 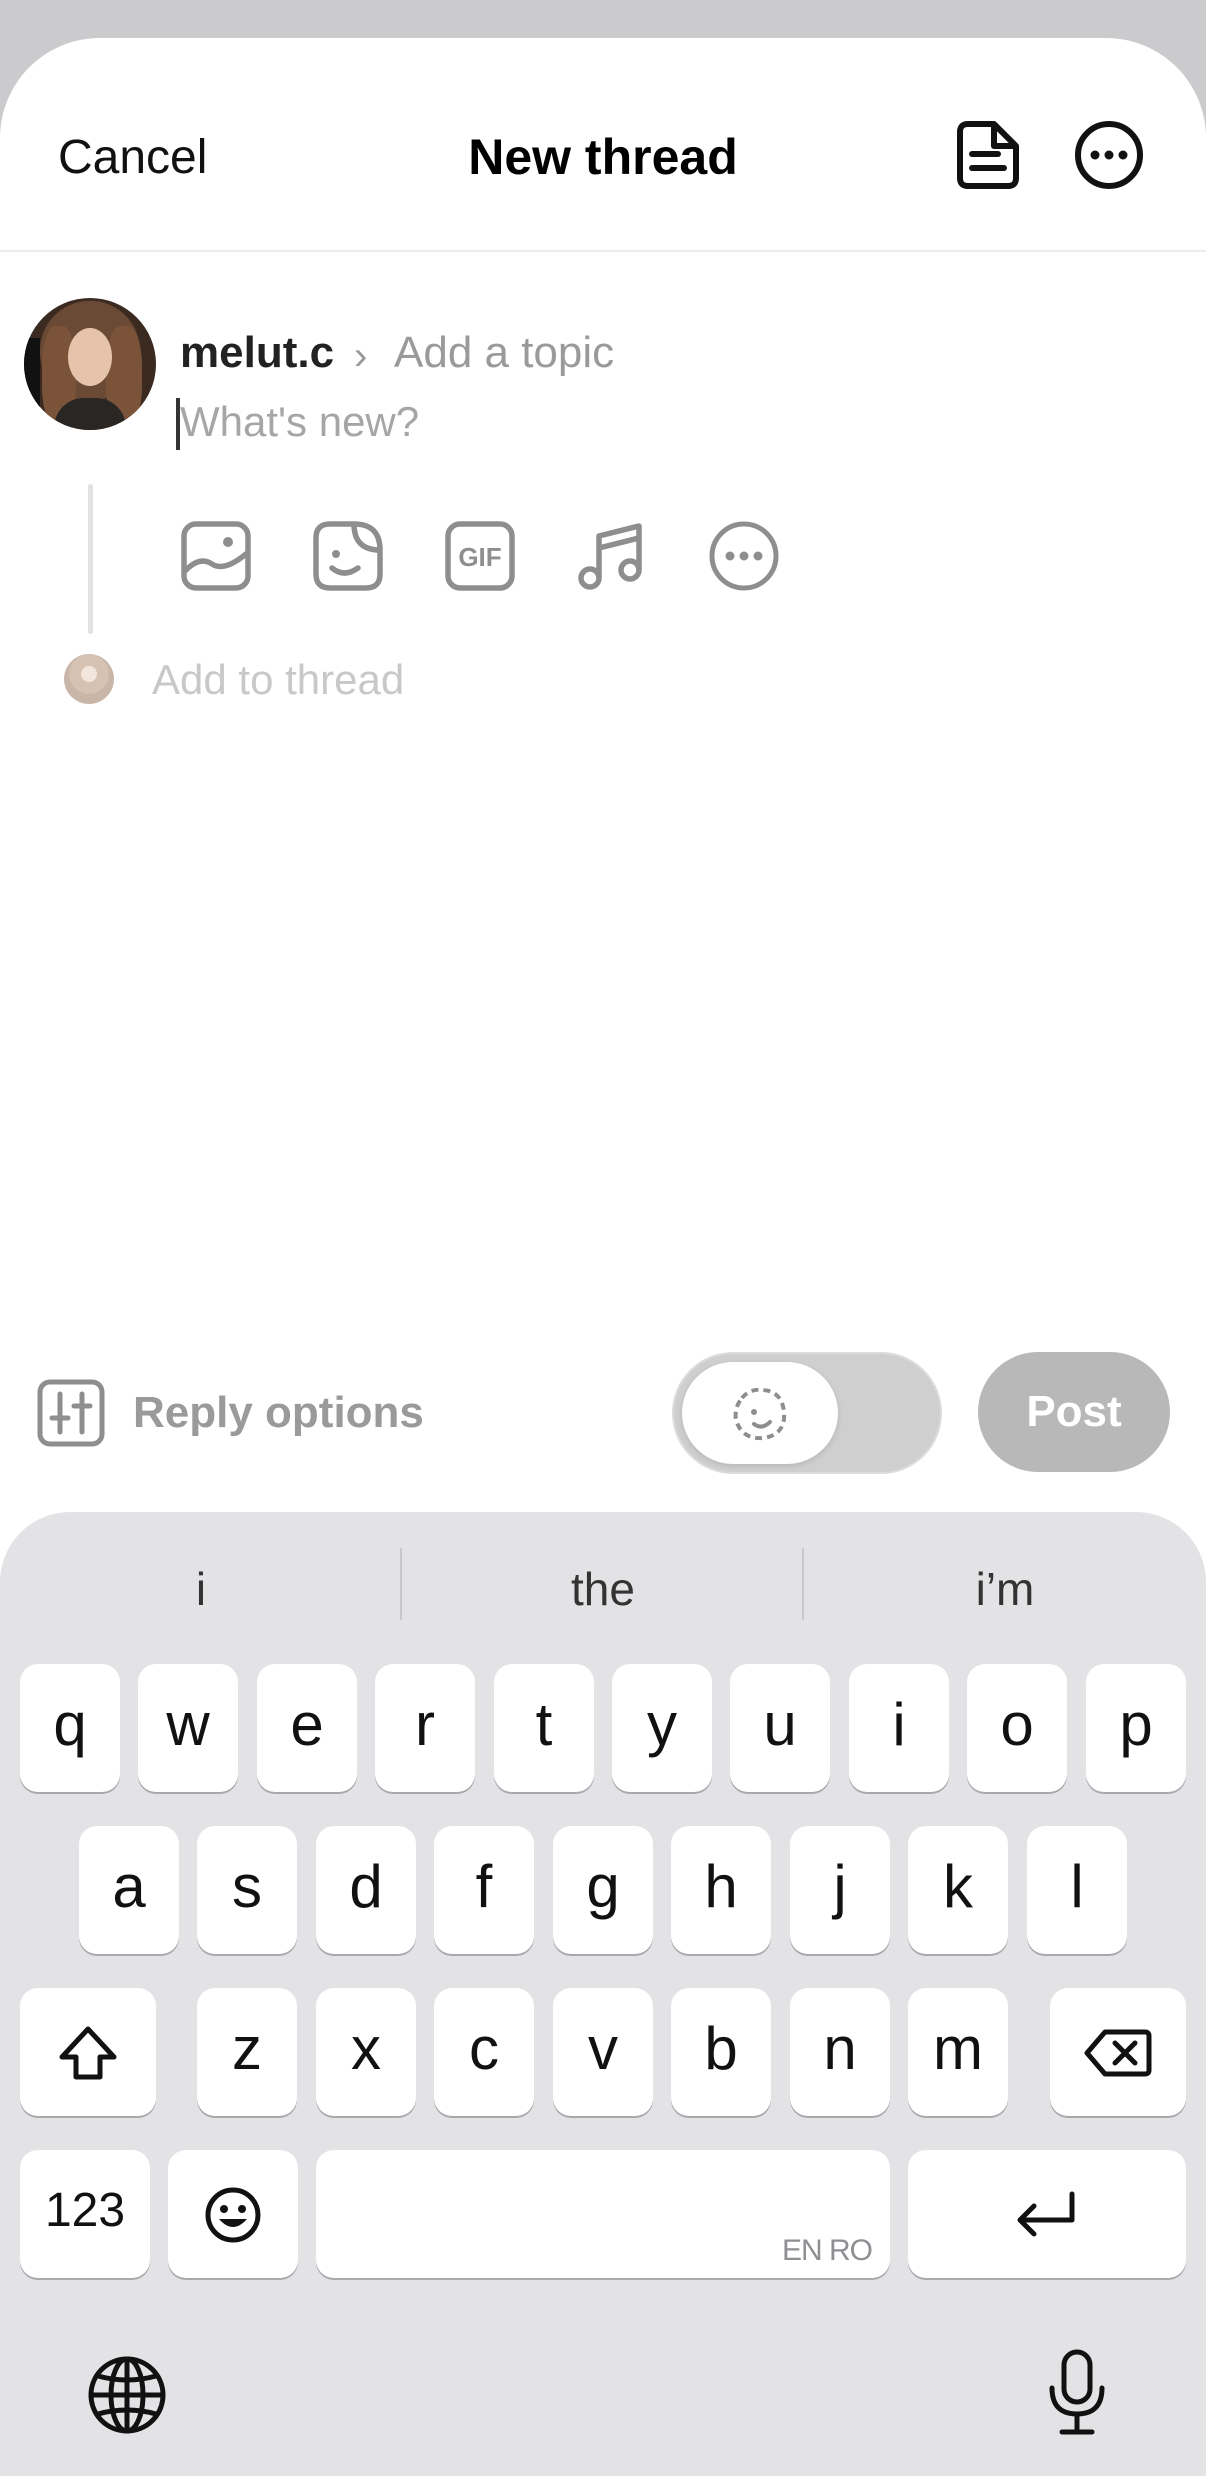 I want to click on key-s: s, so click(x=247, y=1890).